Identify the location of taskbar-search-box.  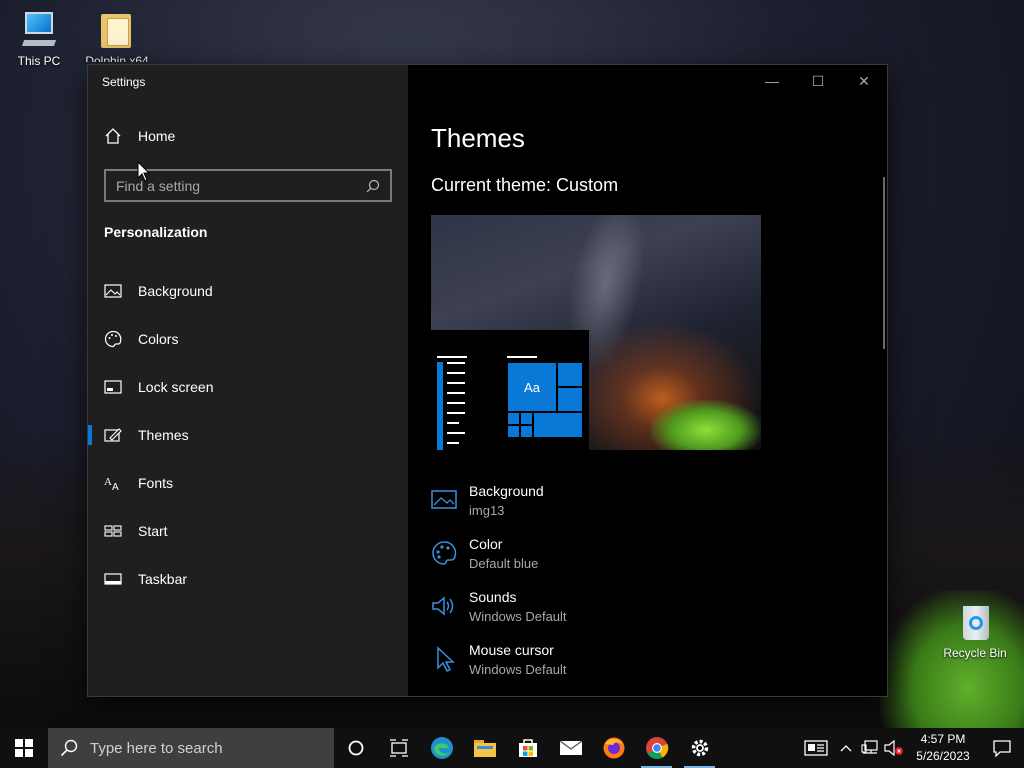
(191, 748).